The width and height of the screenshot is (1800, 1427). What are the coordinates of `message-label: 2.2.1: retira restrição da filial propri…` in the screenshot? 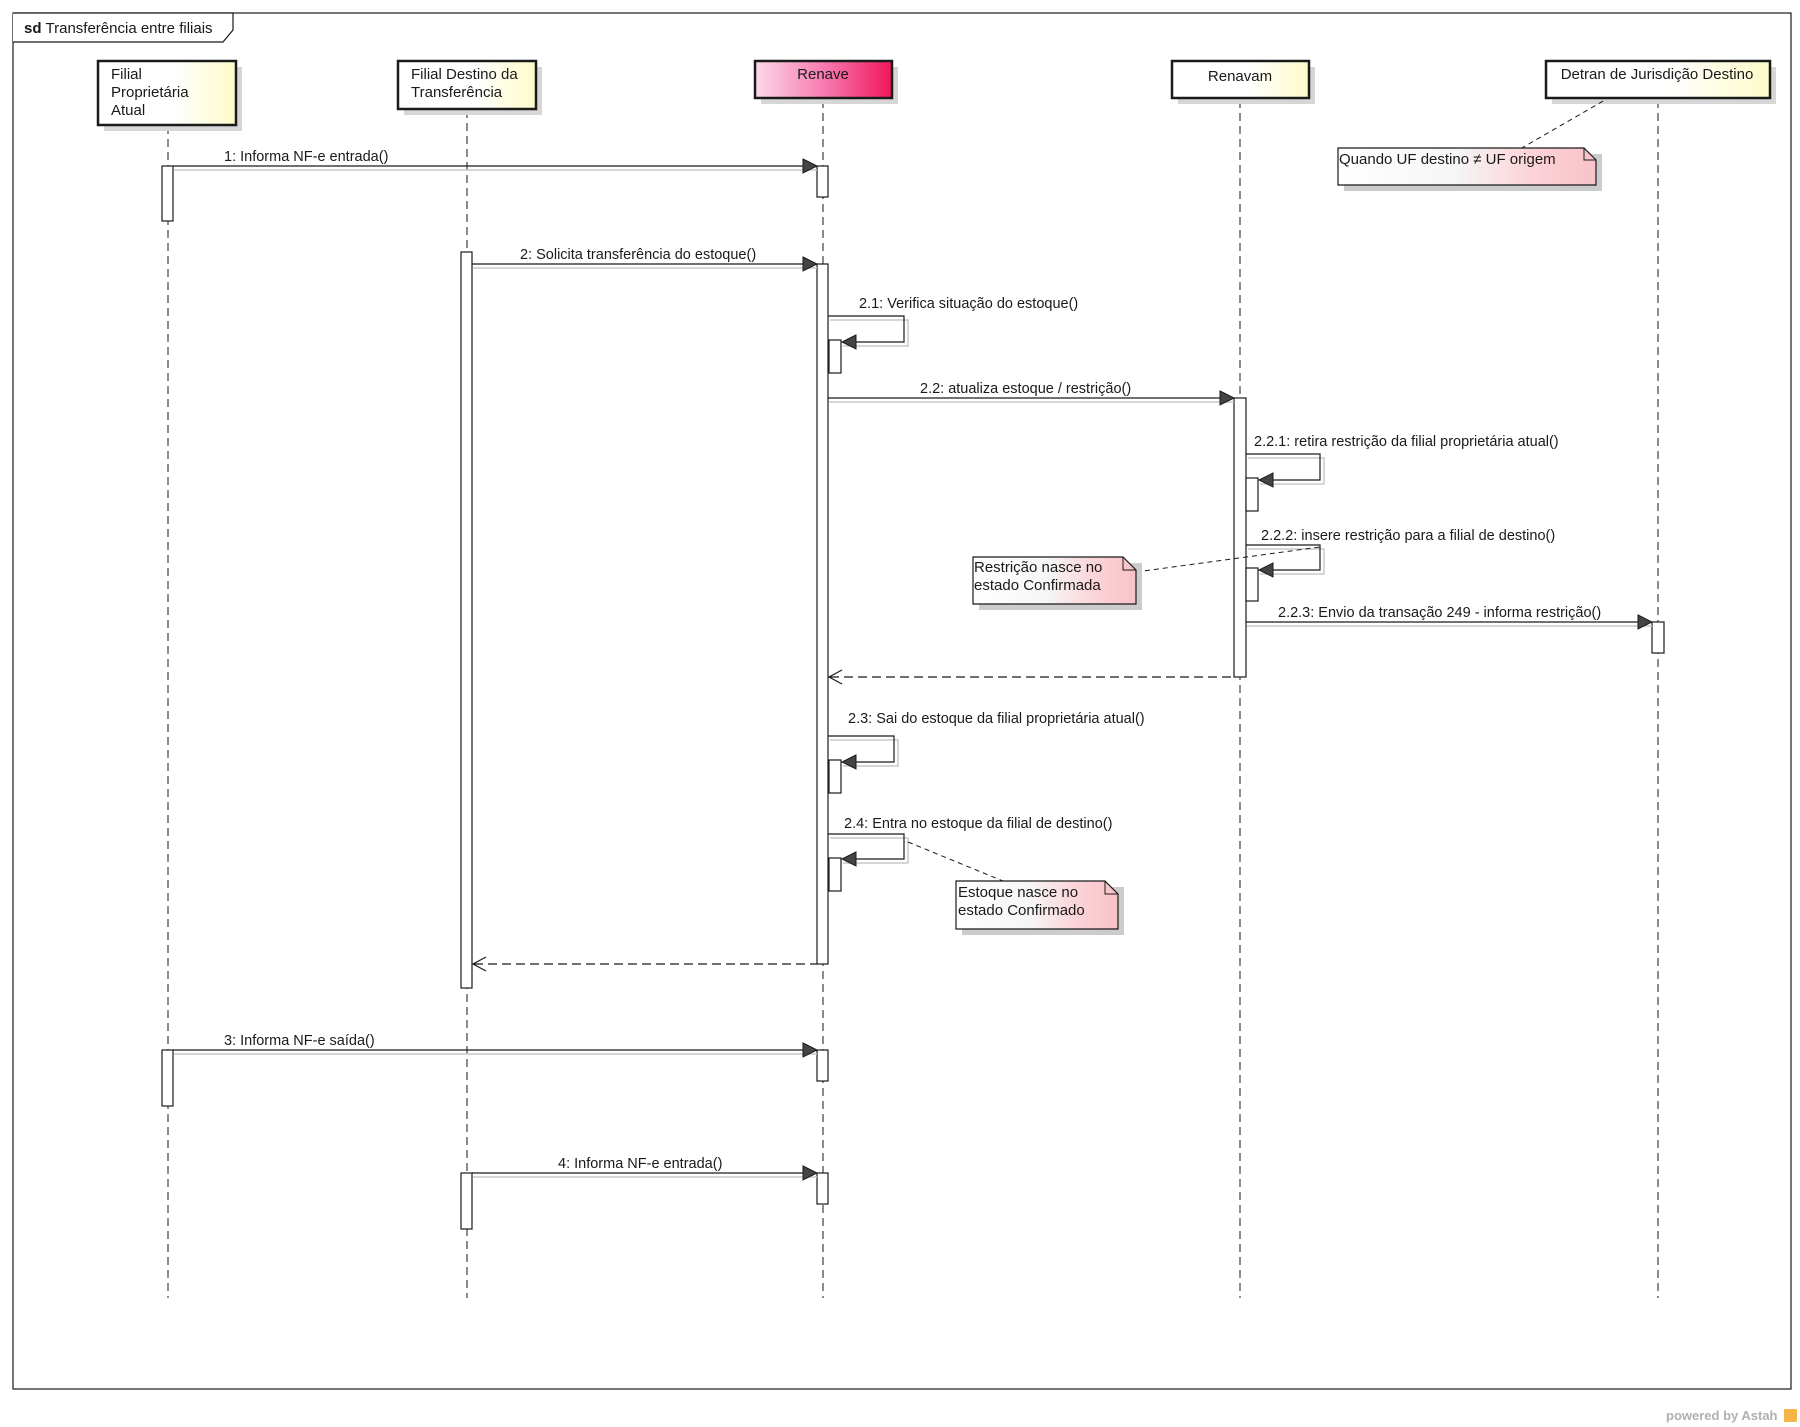 It's located at (1406, 442).